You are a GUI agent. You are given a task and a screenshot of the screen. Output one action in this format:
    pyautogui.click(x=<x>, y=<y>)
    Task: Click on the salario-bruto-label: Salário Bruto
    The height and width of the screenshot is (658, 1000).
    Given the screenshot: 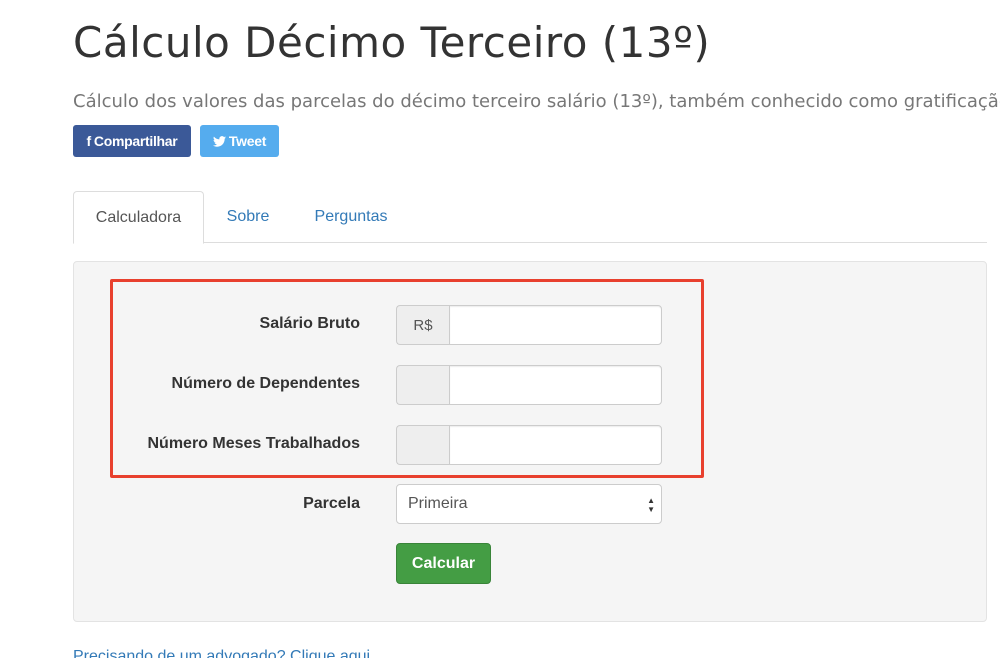 What is the action you would take?
    pyautogui.click(x=309, y=323)
    